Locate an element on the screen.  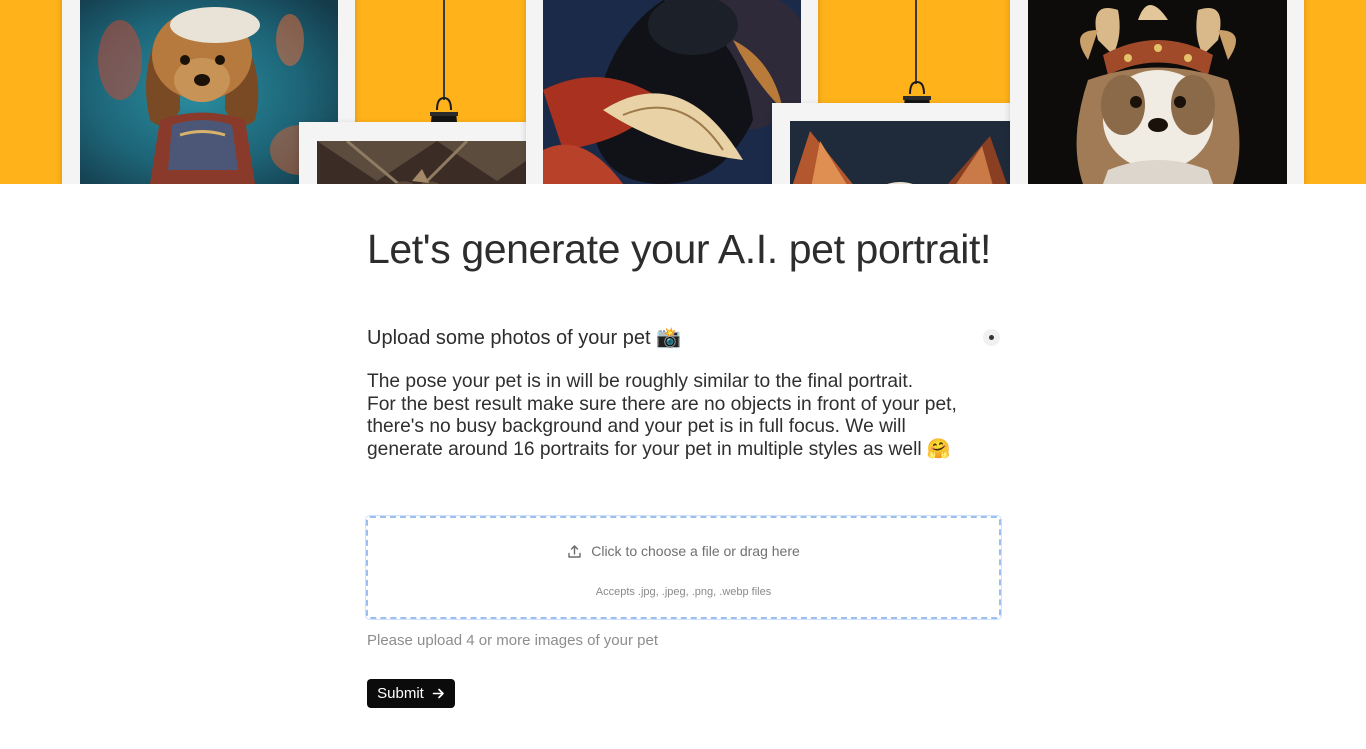
arrow-right-icon is located at coordinates (438, 693).